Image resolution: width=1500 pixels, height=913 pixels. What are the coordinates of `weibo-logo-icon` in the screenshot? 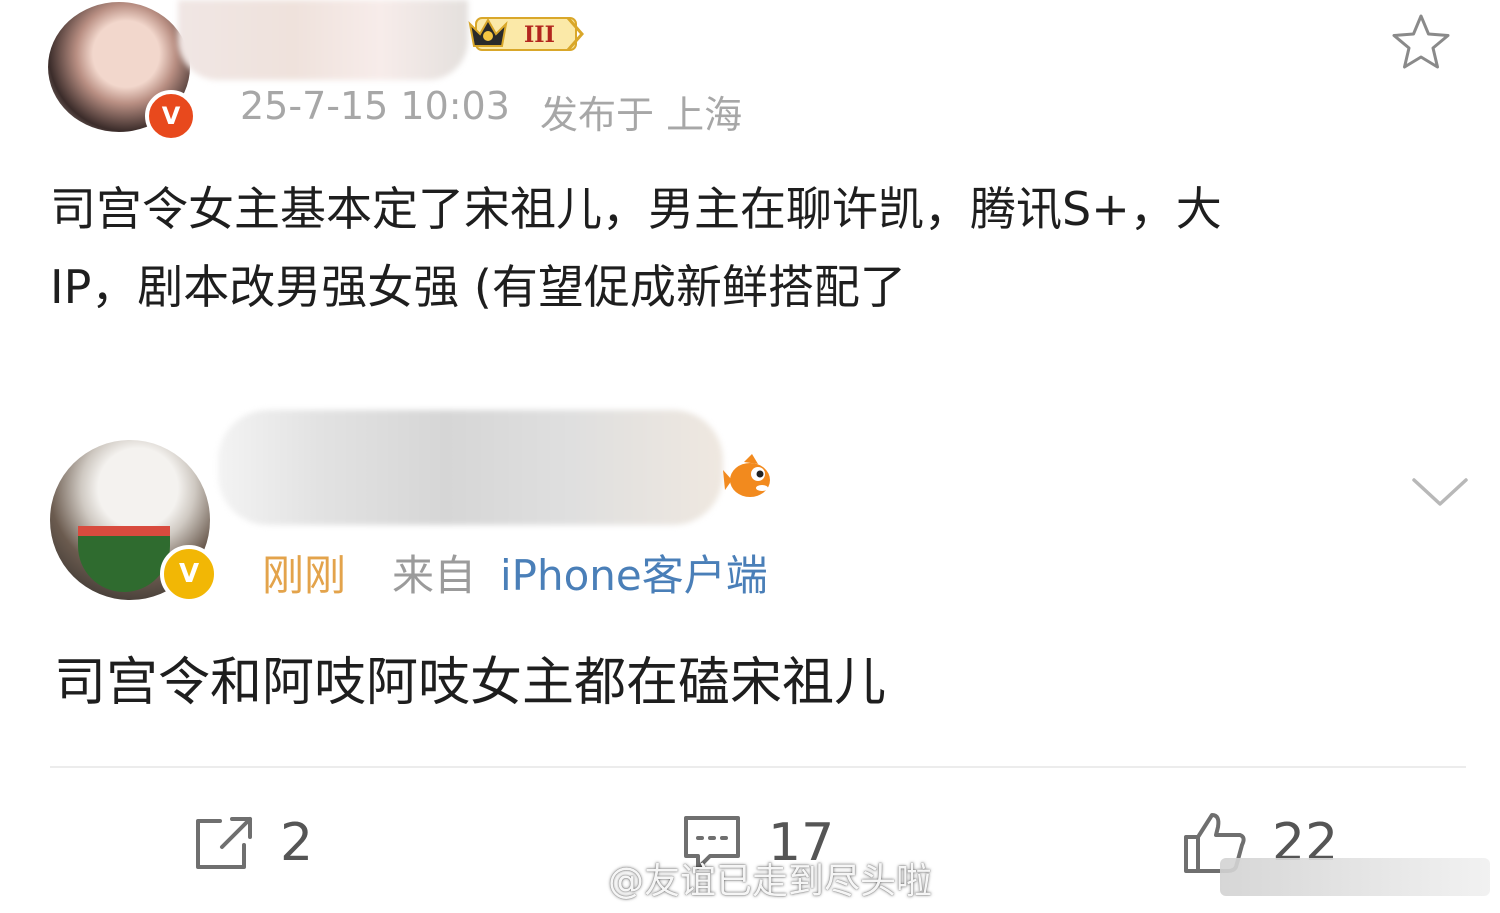 It's located at (568, 879).